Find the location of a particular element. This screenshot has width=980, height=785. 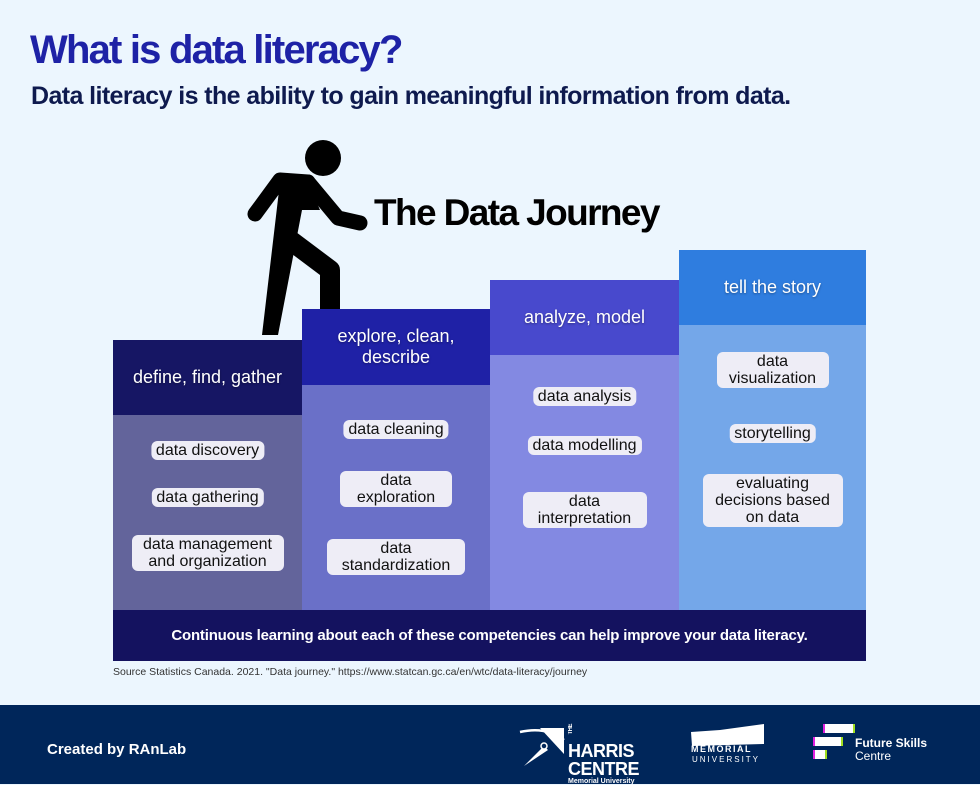

stage-header: explore, clean, describe is located at coordinates (396, 347).